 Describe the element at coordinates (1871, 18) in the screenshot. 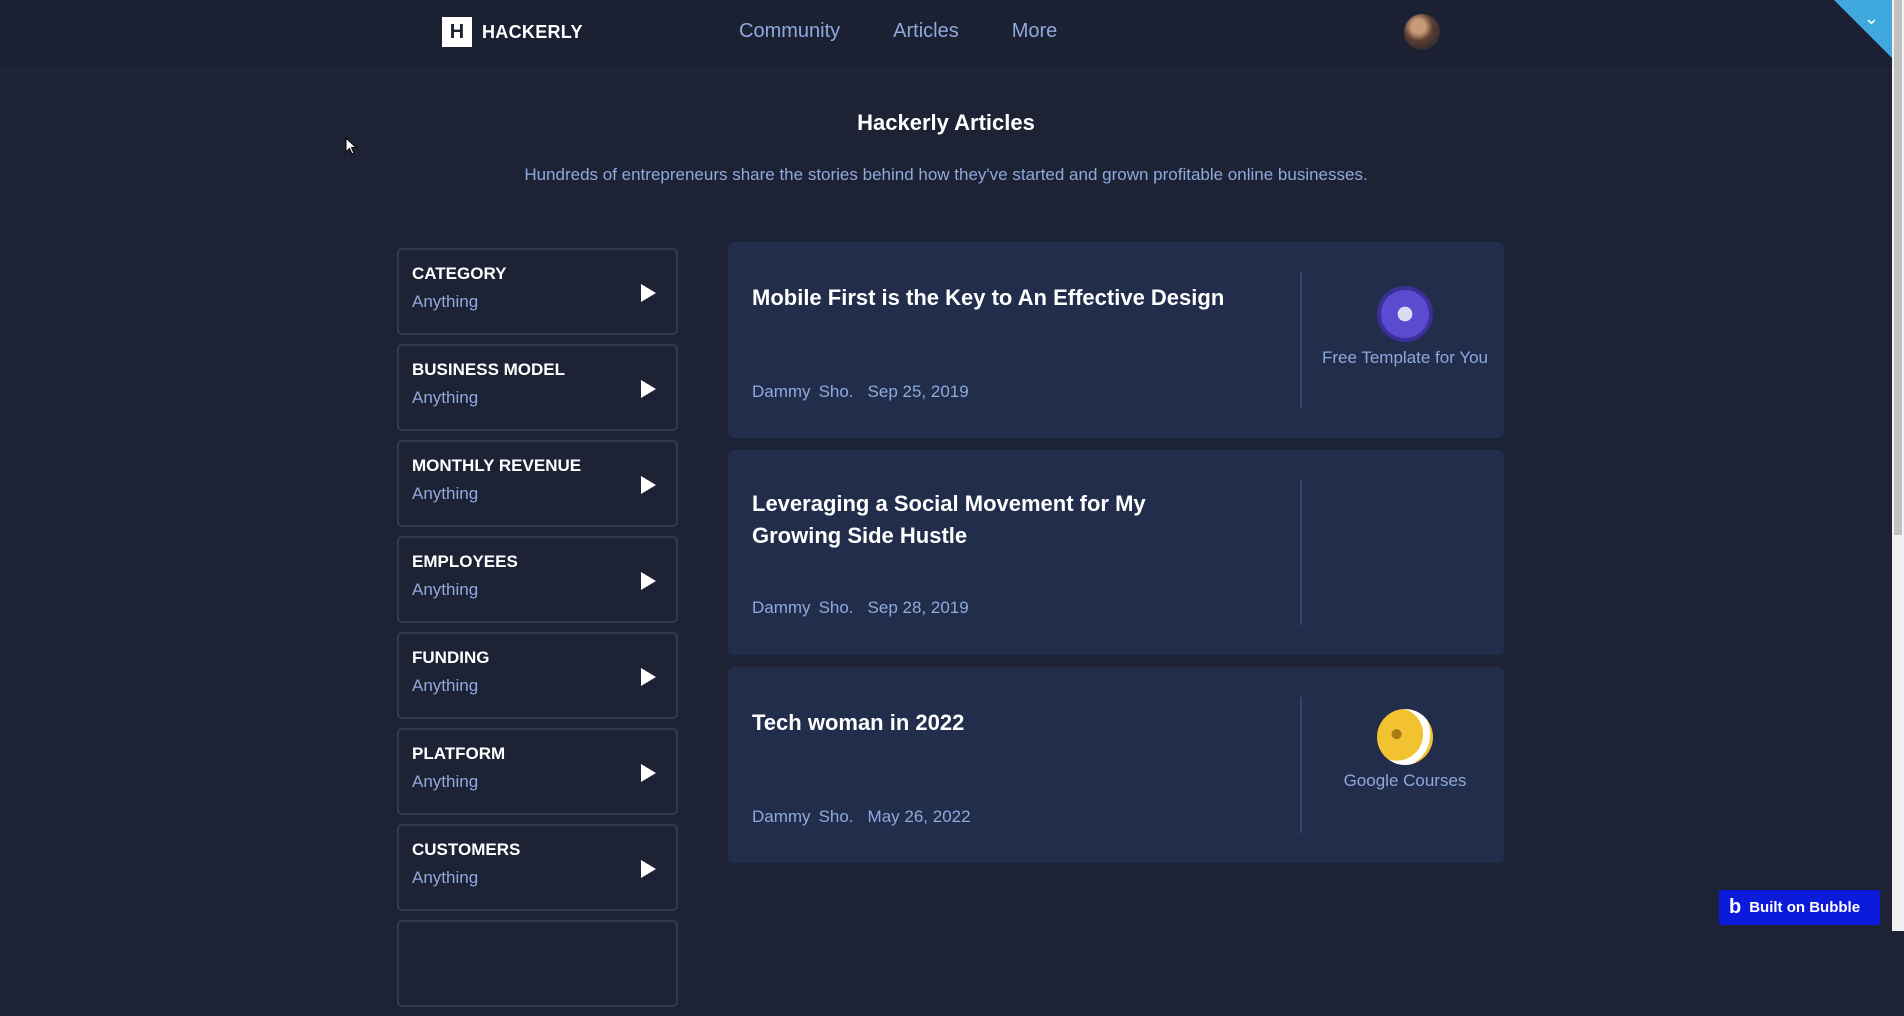

I see `chevron-down-icon: ⌄` at that location.